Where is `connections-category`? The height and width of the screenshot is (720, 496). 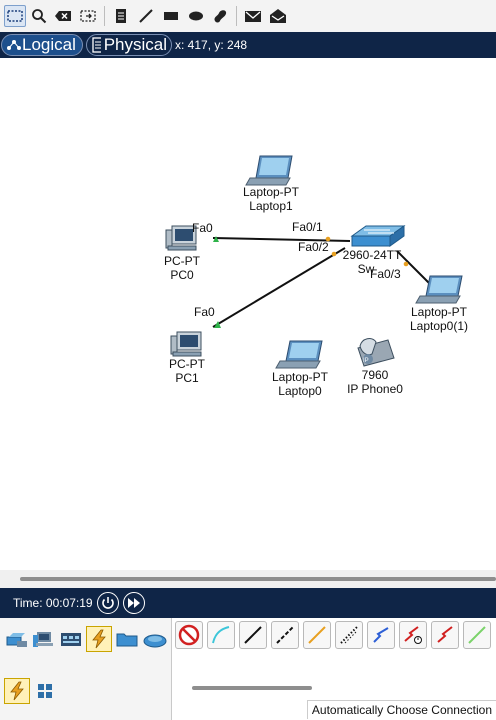 connections-category is located at coordinates (99, 639).